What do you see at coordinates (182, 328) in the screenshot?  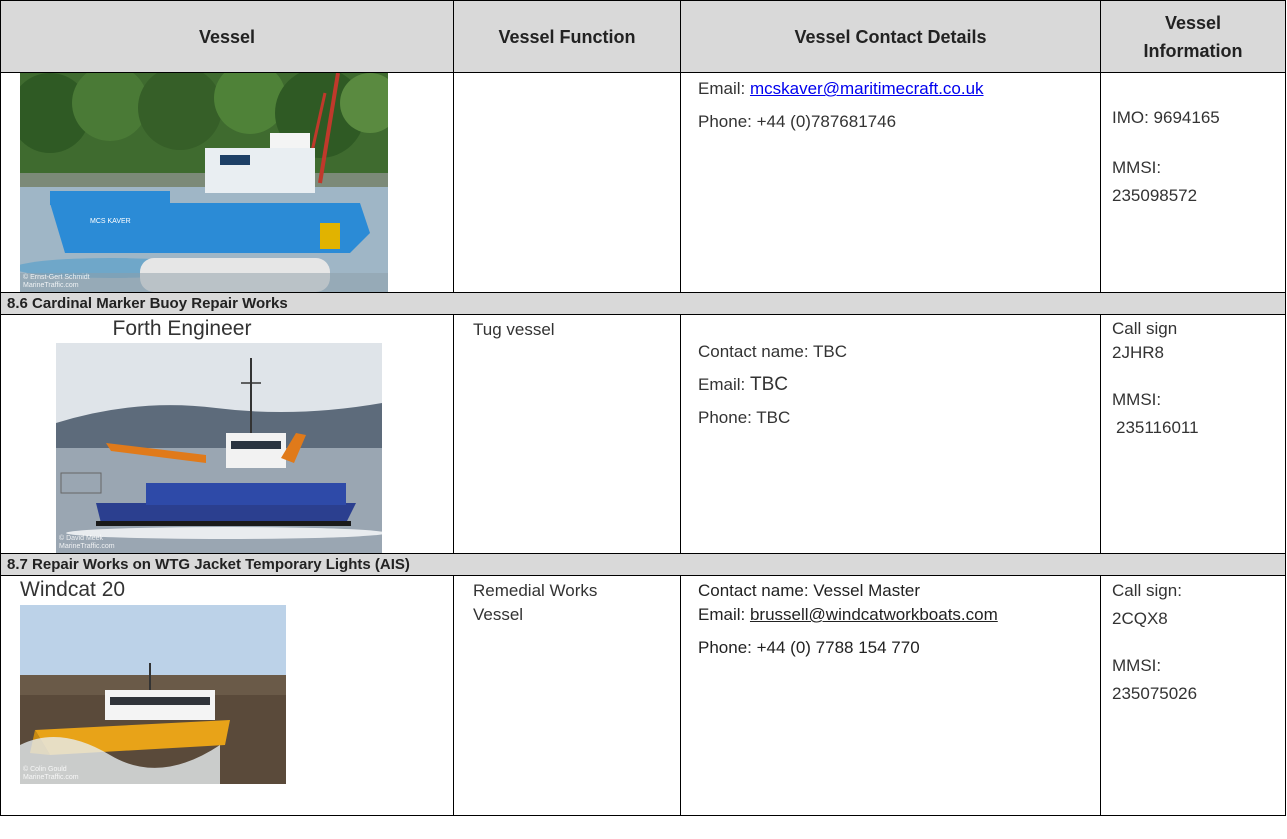 I see `vessel-name: Forth Engineer` at bounding box center [182, 328].